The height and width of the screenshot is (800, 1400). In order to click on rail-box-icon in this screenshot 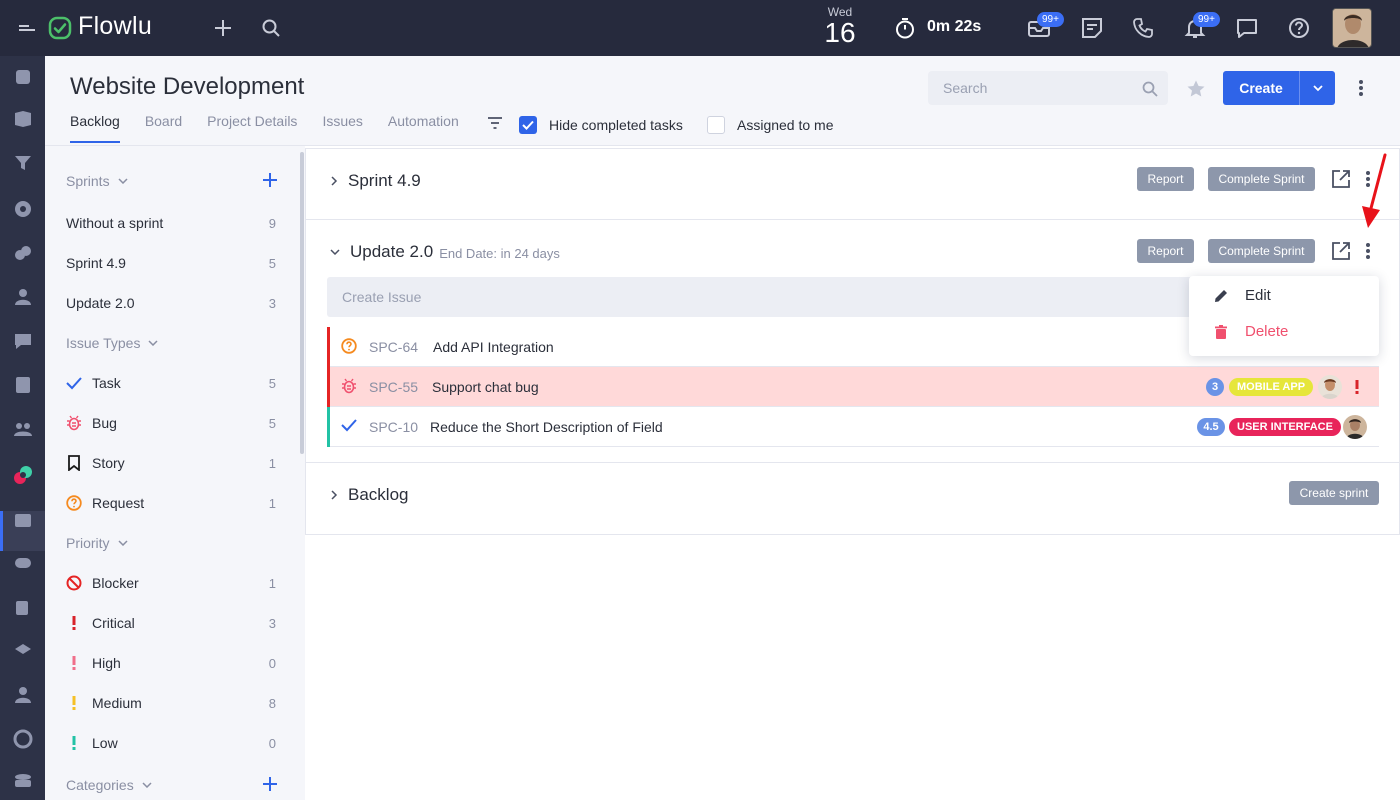, I will do `click(23, 519)`.